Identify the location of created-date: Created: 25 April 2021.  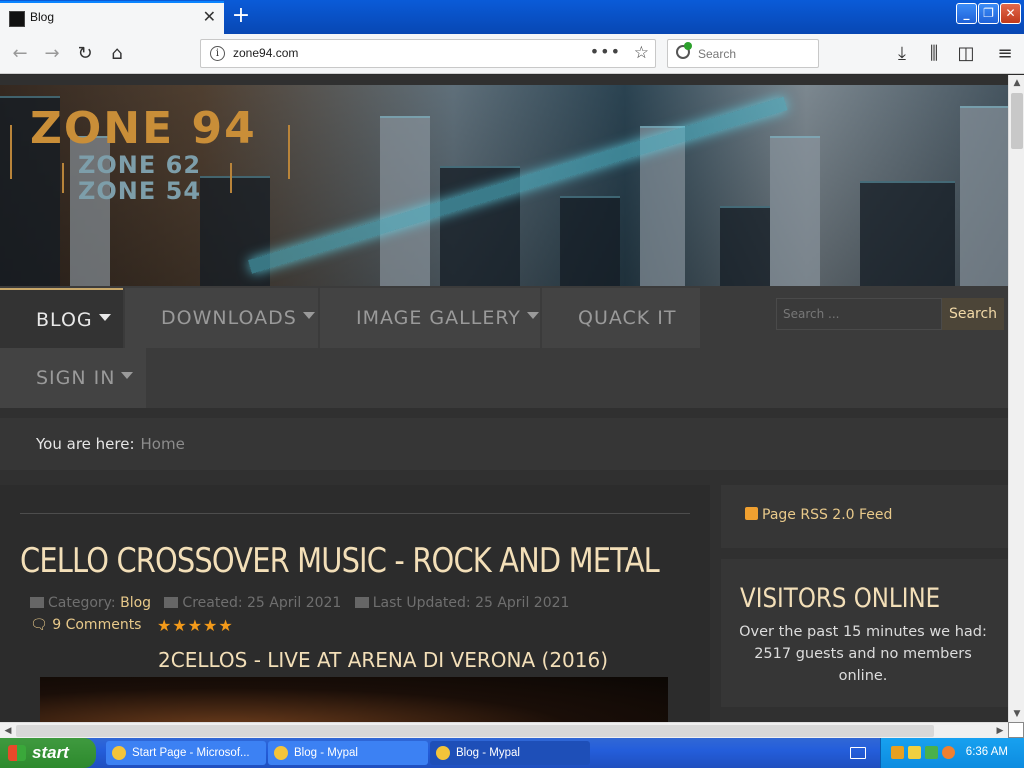
(262, 603).